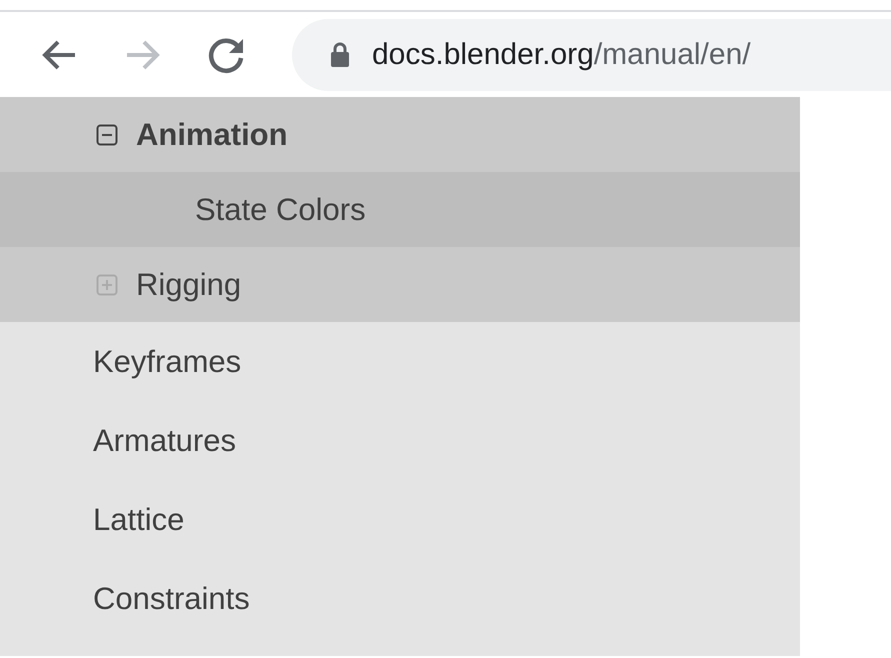 The image size is (891, 658). Describe the element at coordinates (400, 519) in the screenshot. I see `nav-item: Lattice` at that location.